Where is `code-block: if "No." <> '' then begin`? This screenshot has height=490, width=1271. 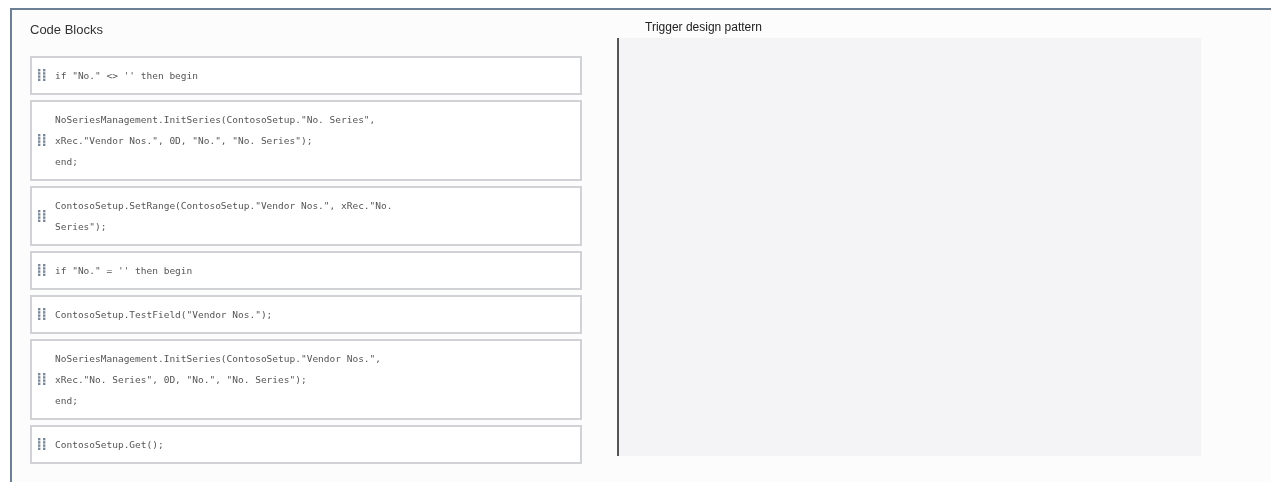
code-block: if "No." <> '' then begin is located at coordinates (306, 75).